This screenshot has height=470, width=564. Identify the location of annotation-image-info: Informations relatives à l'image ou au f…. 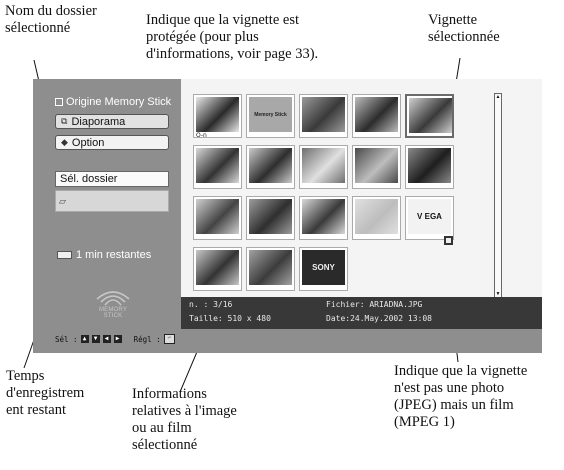
(184, 419).